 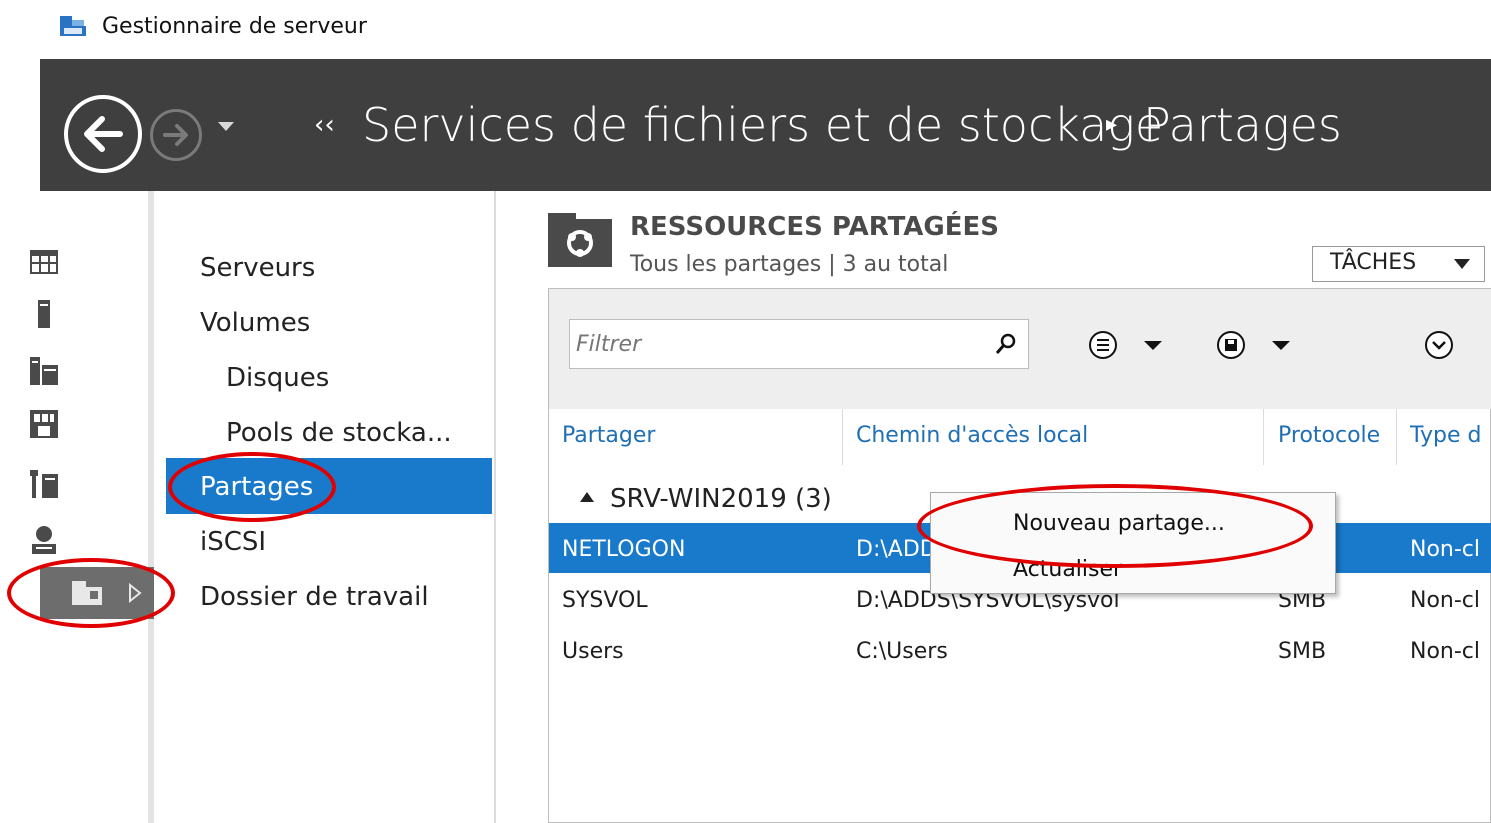 I want to click on arrow-right-icon, so click(x=175, y=135).